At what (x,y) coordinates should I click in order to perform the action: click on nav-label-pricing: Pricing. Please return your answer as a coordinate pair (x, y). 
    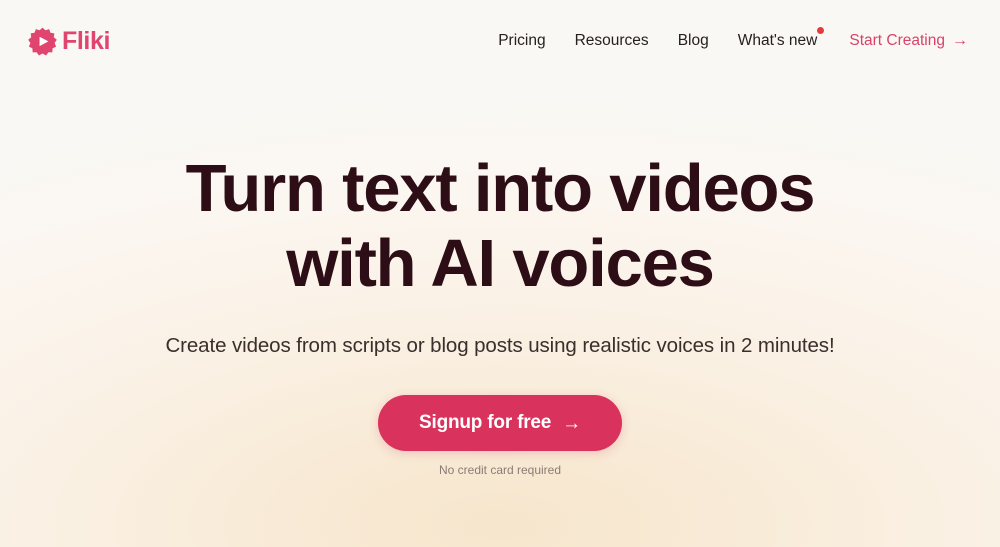
    Looking at the image, I should click on (522, 41).